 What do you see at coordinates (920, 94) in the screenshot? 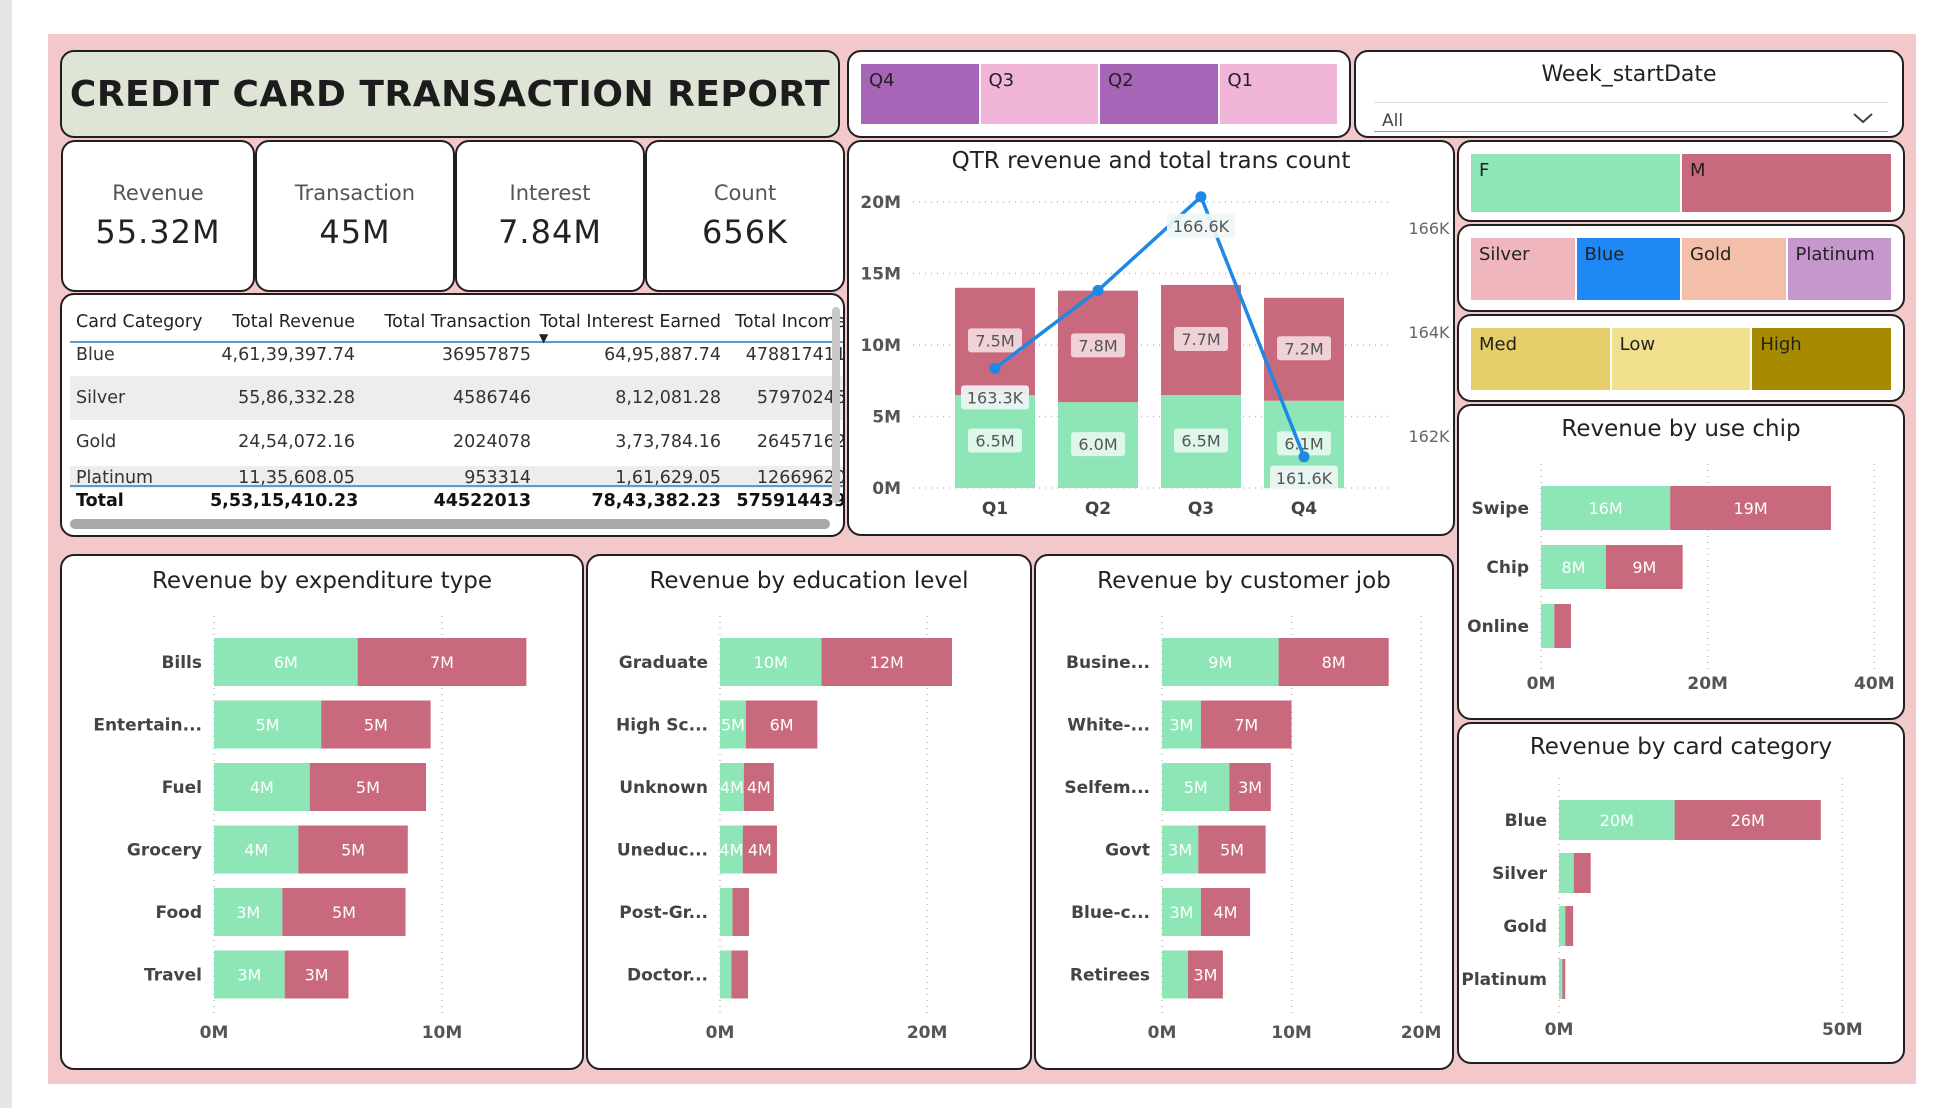
I see `slicer-button-q4: Q4` at bounding box center [920, 94].